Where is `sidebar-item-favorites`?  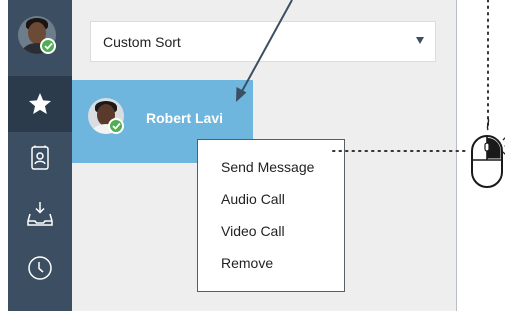
sidebar-item-favorites is located at coordinates (40, 104).